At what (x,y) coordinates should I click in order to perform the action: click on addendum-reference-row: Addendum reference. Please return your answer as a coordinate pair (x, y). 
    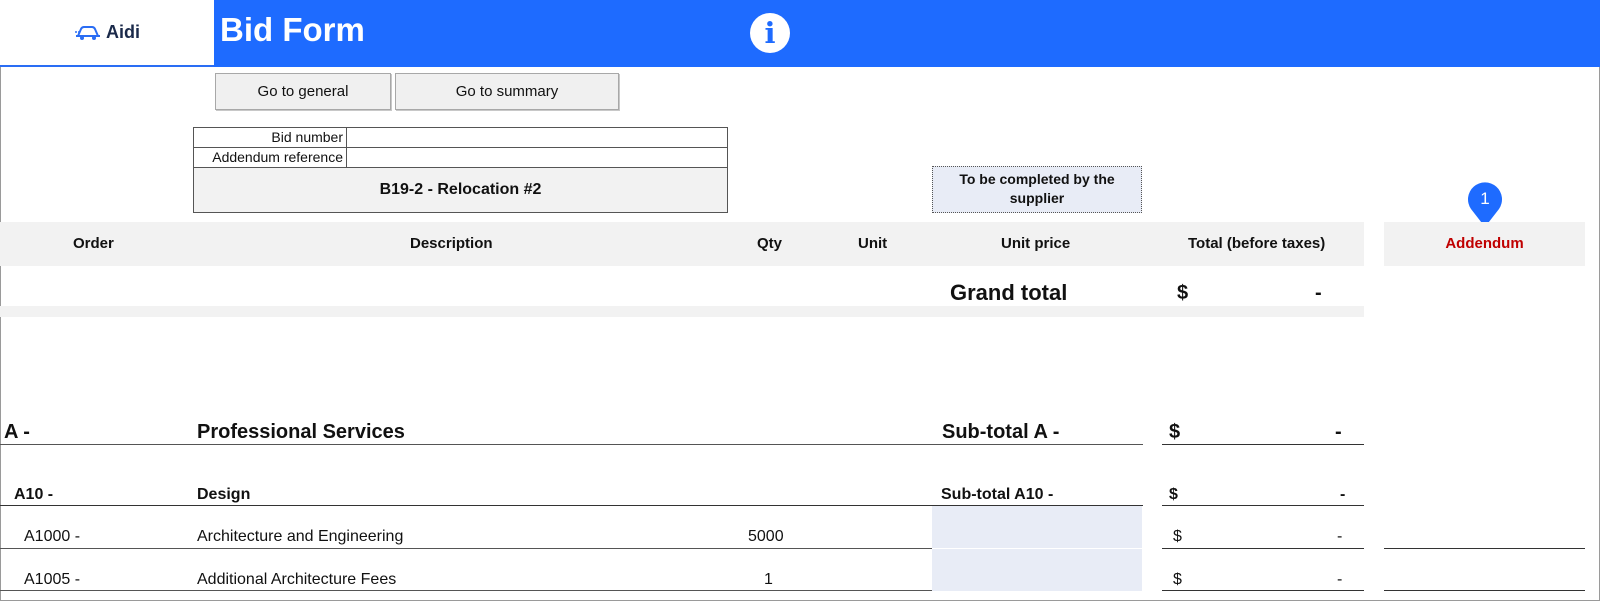
    Looking at the image, I should click on (460, 158).